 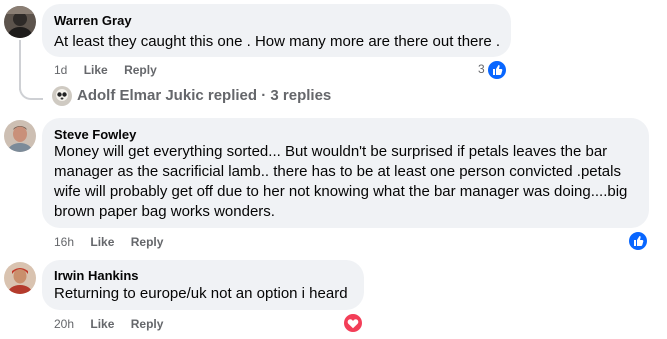 I want to click on comment-actions: 16h Like Reply, so click(x=108, y=242).